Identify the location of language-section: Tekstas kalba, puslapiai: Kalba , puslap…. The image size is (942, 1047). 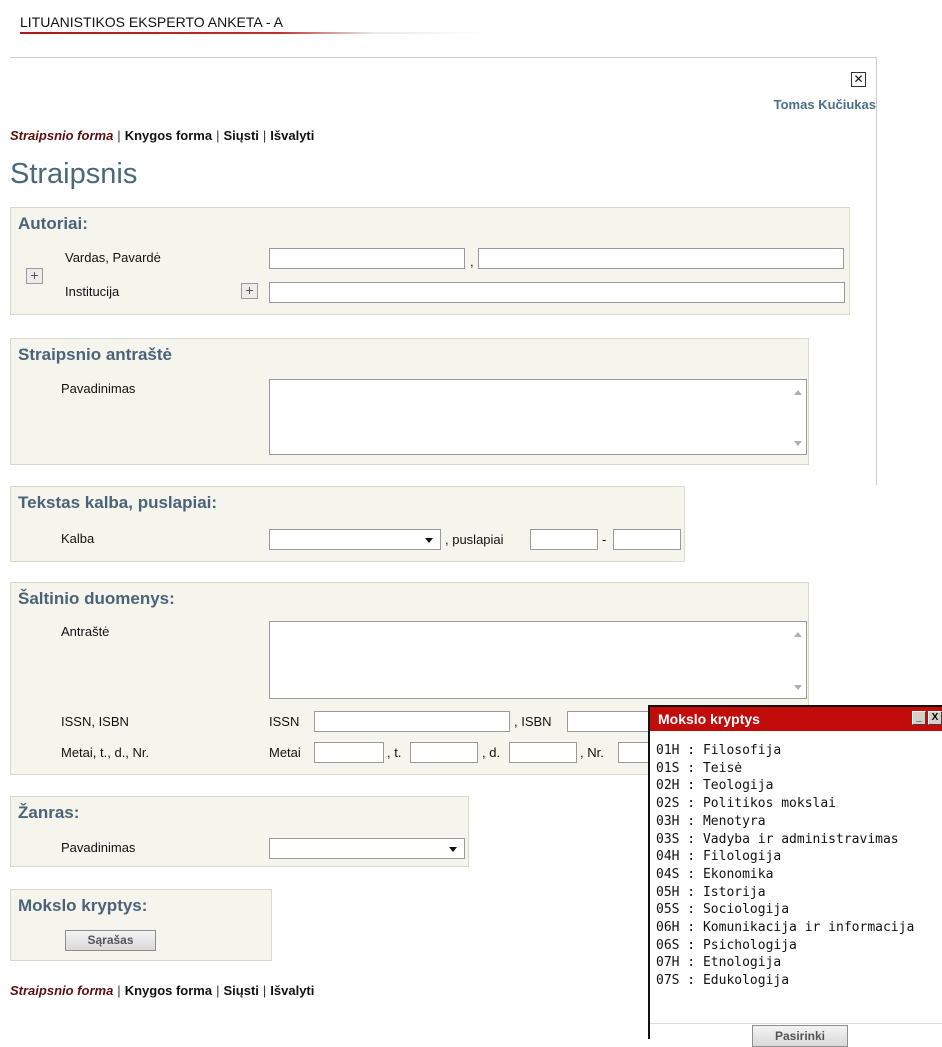
(347, 524).